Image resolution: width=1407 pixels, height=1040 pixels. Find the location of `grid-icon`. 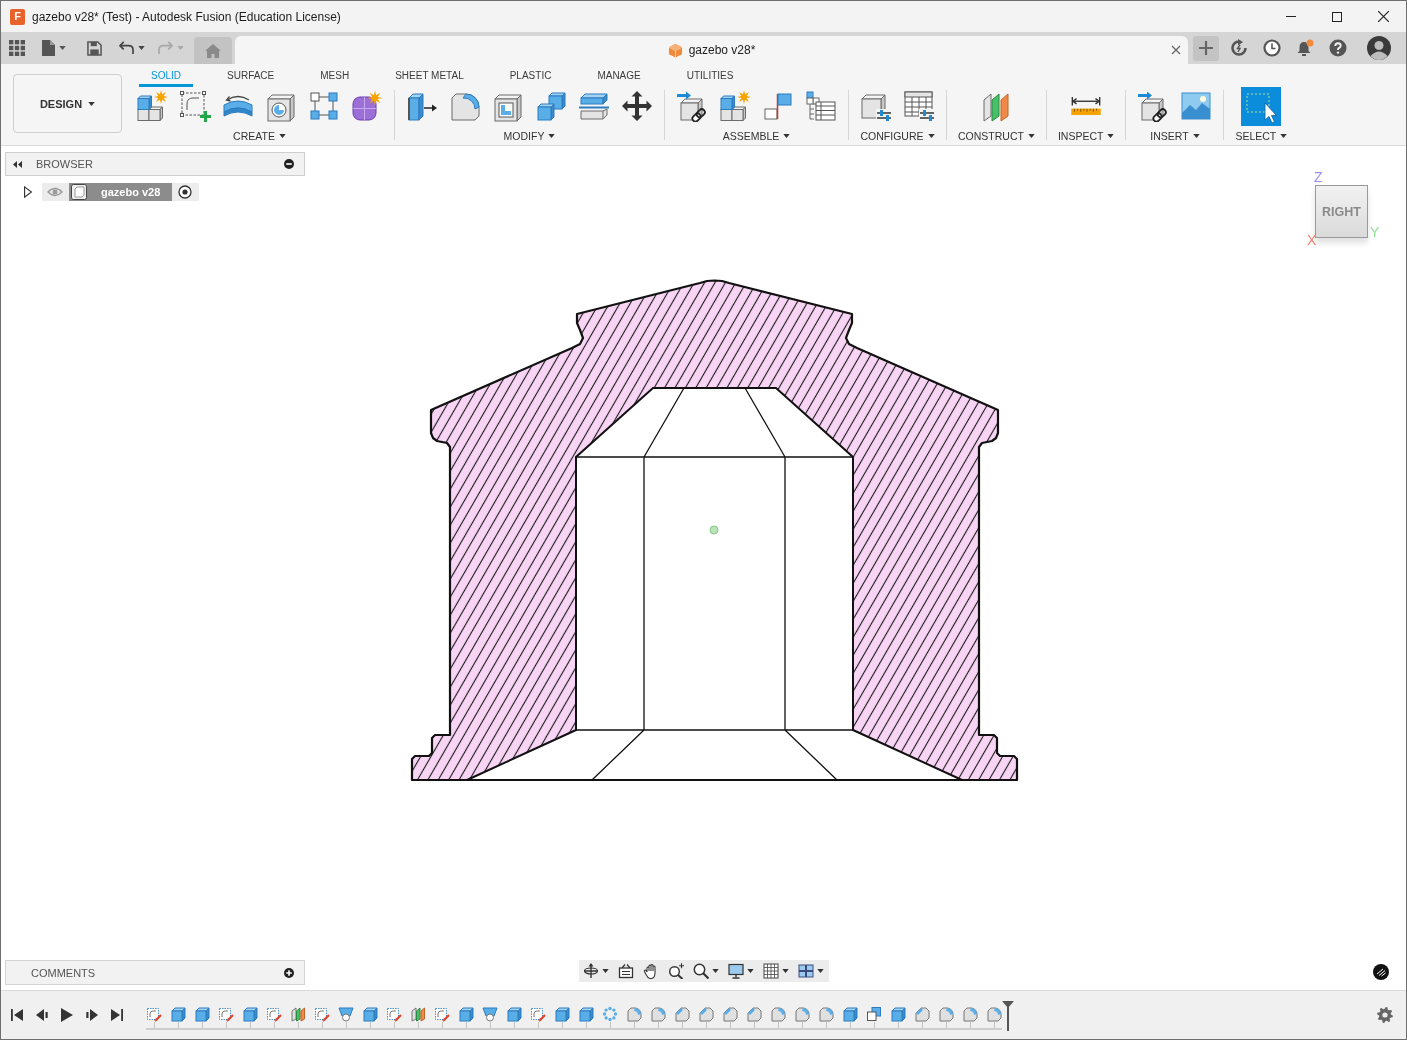

grid-icon is located at coordinates (770, 971).